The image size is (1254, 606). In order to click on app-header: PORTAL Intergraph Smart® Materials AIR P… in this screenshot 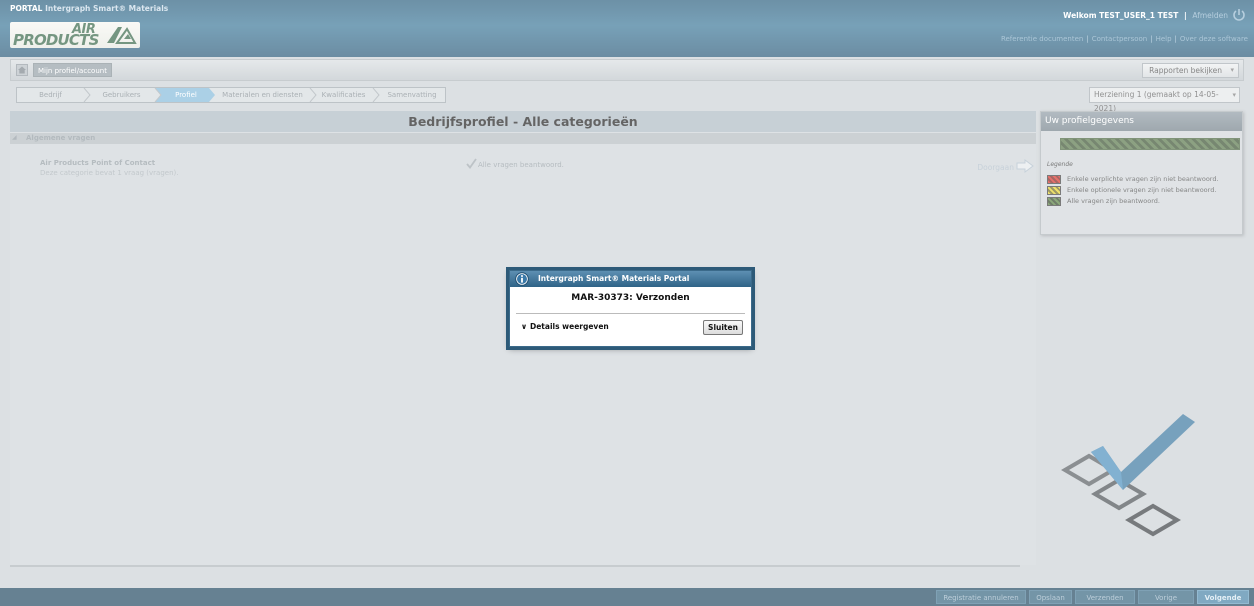, I will do `click(627, 28)`.